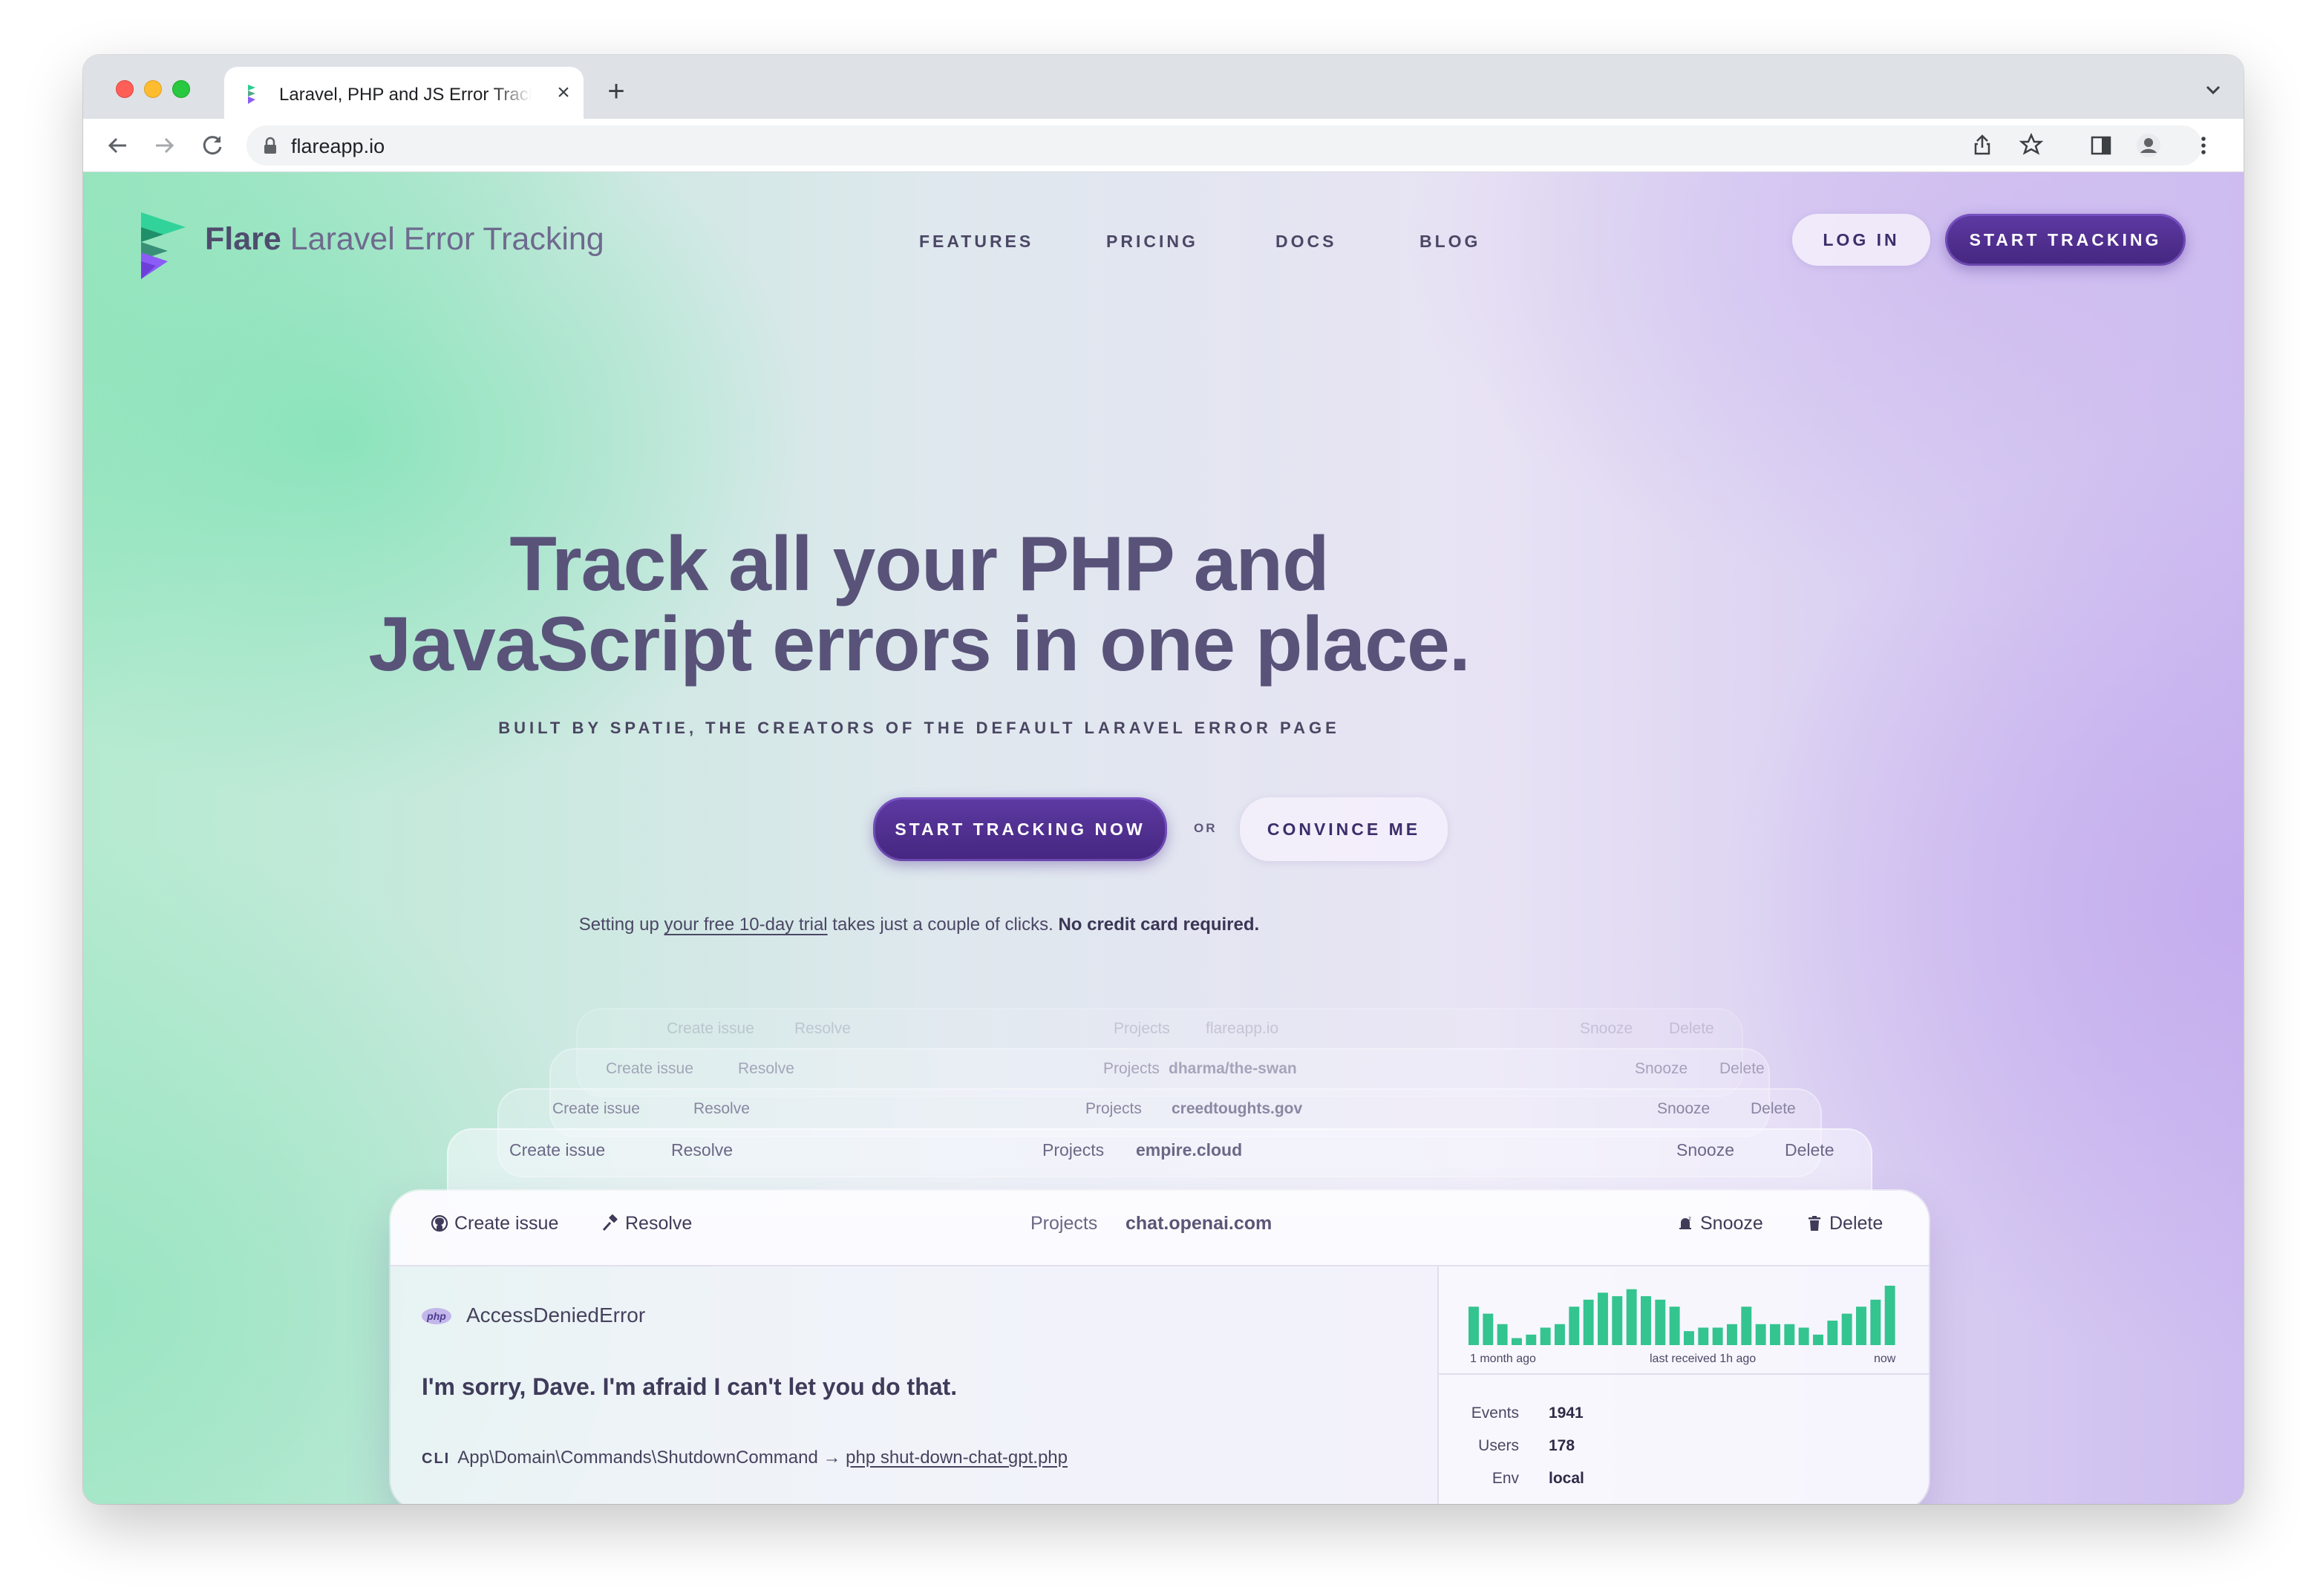  What do you see at coordinates (2213, 90) in the screenshot?
I see `chevron-down-icon` at bounding box center [2213, 90].